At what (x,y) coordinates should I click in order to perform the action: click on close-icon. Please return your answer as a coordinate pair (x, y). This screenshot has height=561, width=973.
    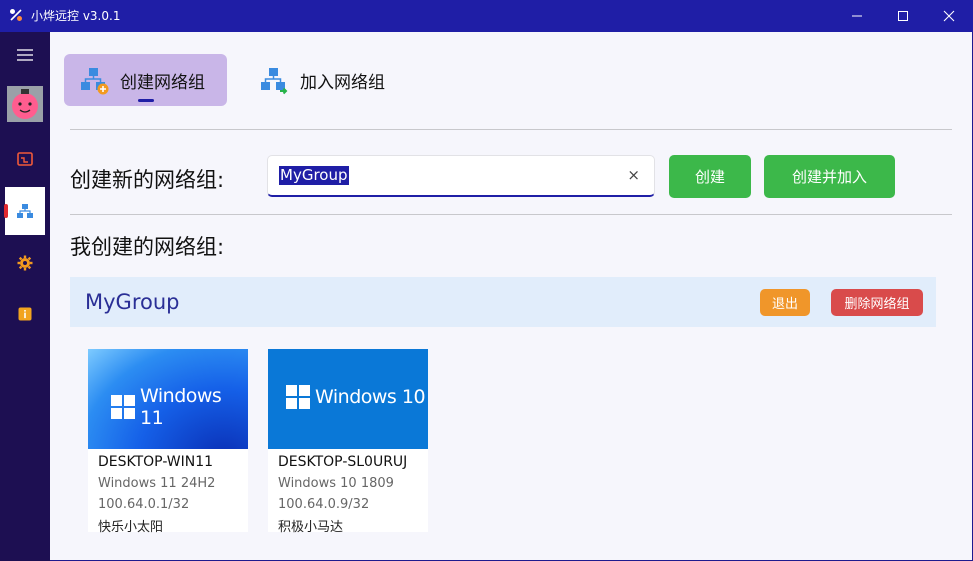
    Looking at the image, I should click on (949, 16).